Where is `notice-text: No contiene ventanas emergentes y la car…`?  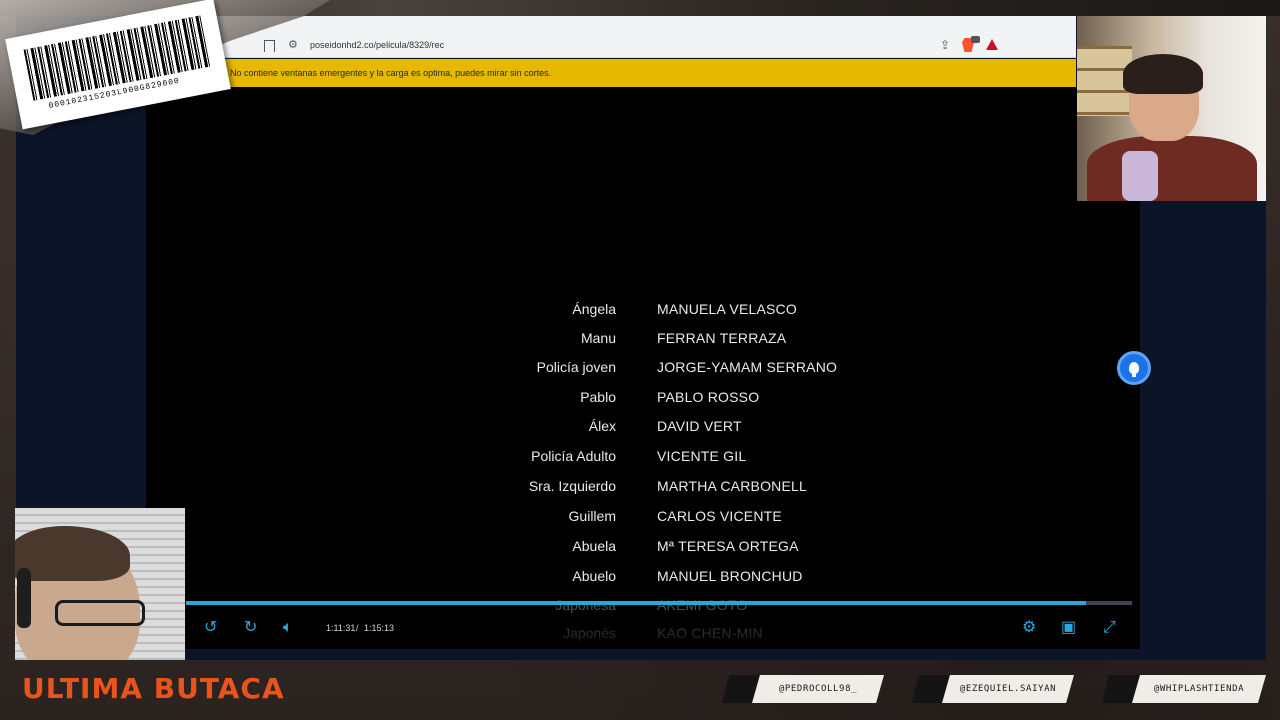 notice-text: No contiene ventanas emergentes y la car… is located at coordinates (391, 73).